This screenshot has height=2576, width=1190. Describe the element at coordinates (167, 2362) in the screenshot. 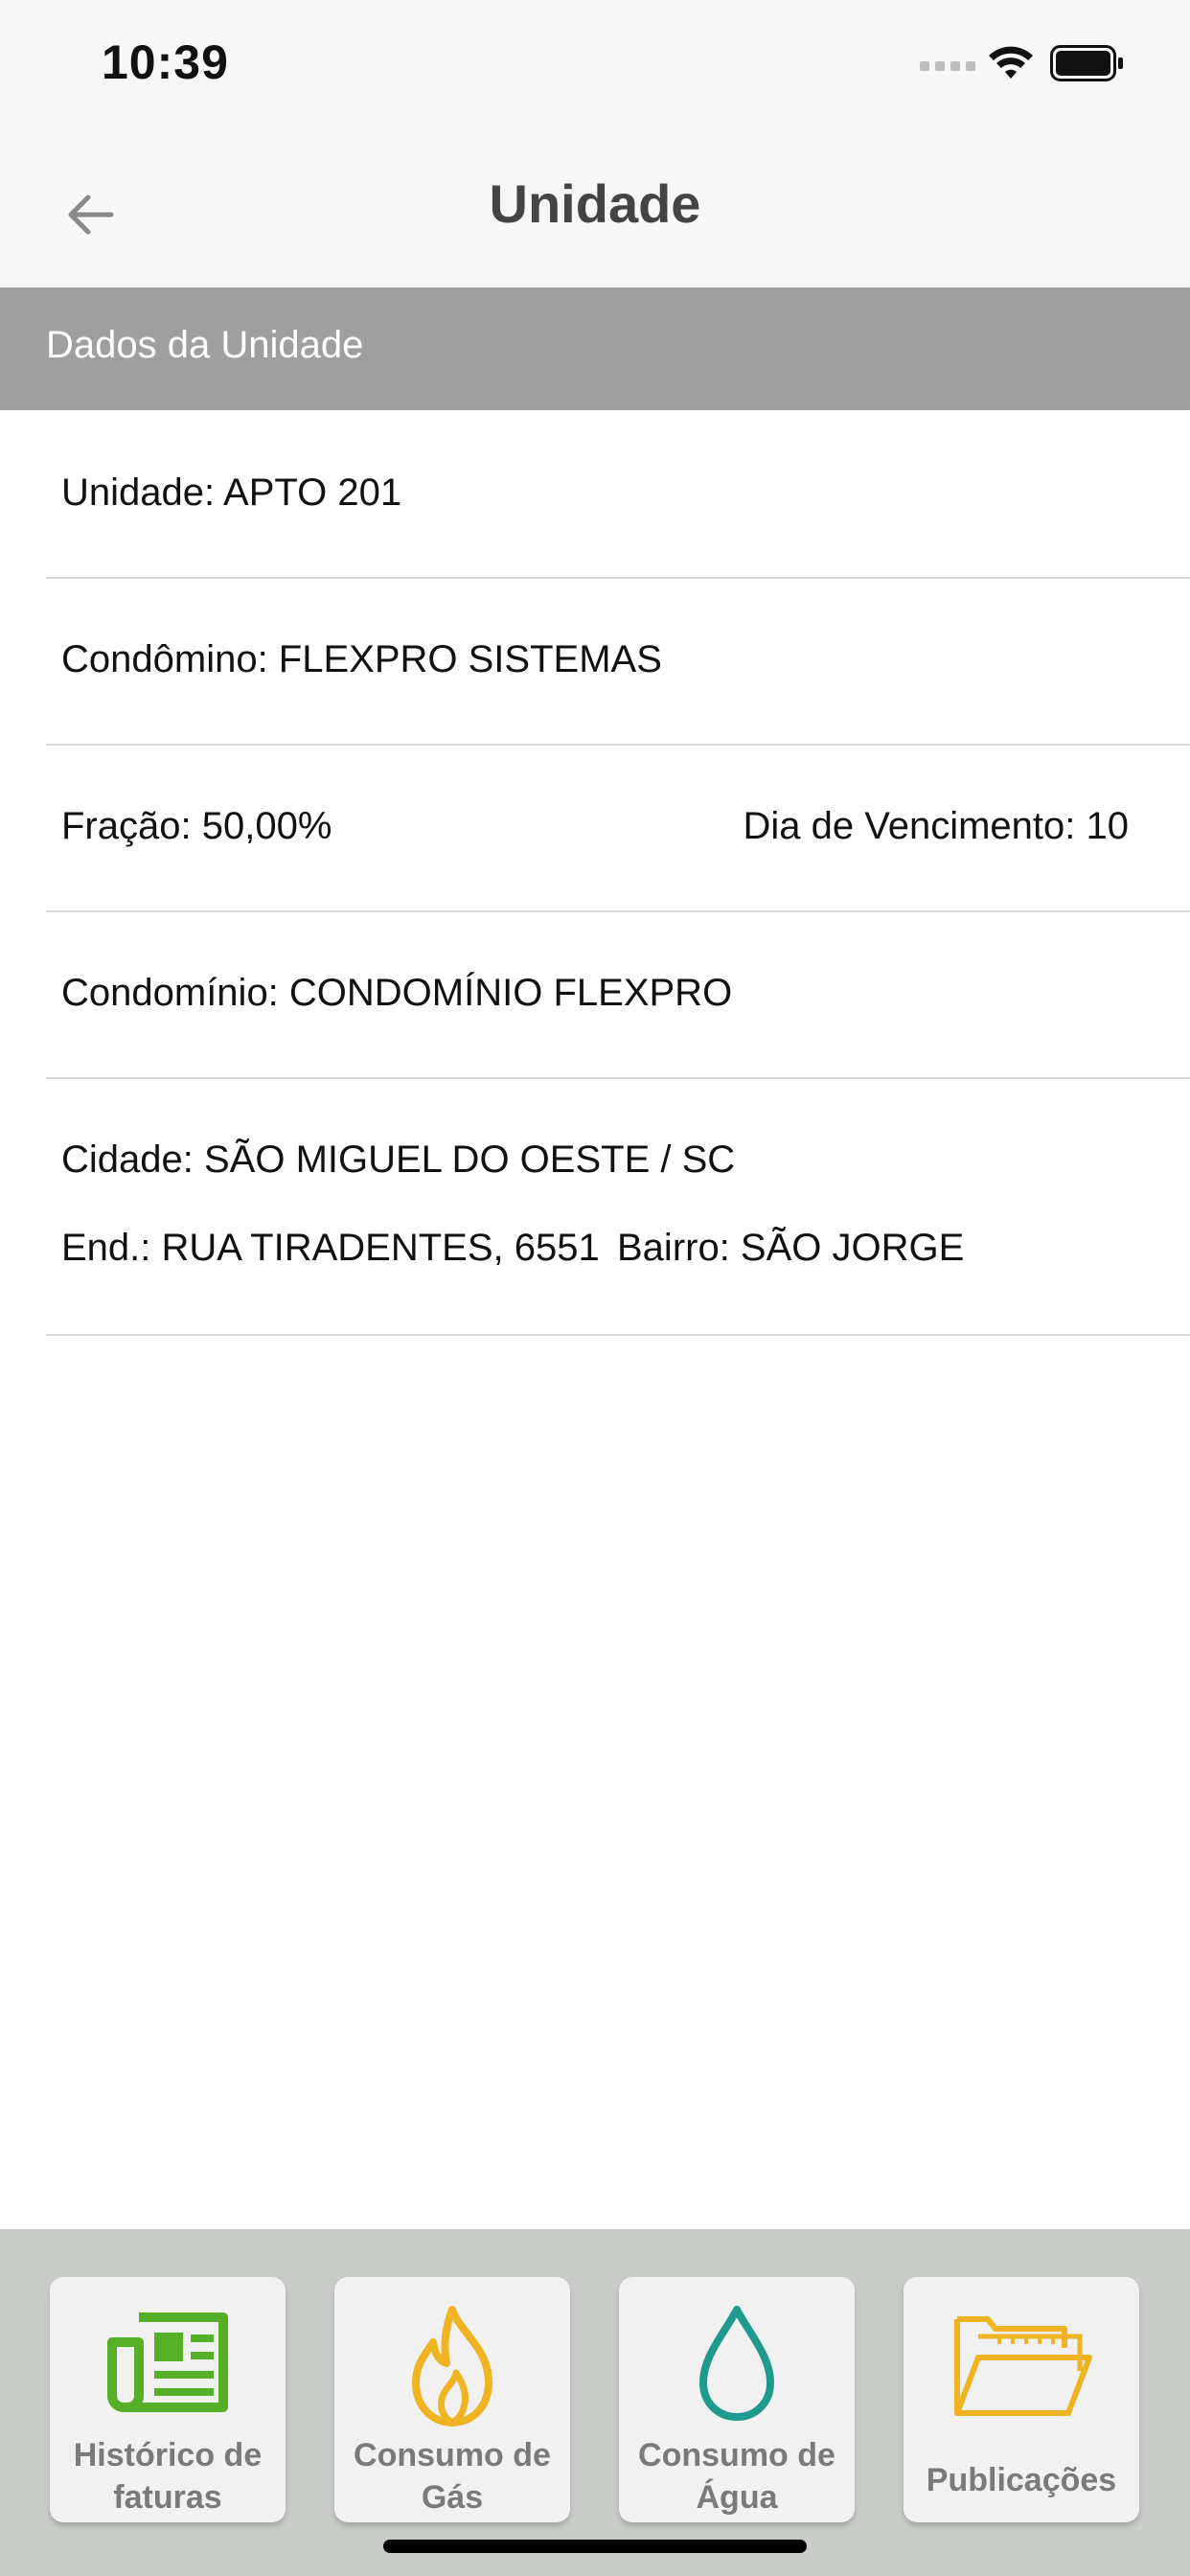

I see `newspaper-icon` at that location.